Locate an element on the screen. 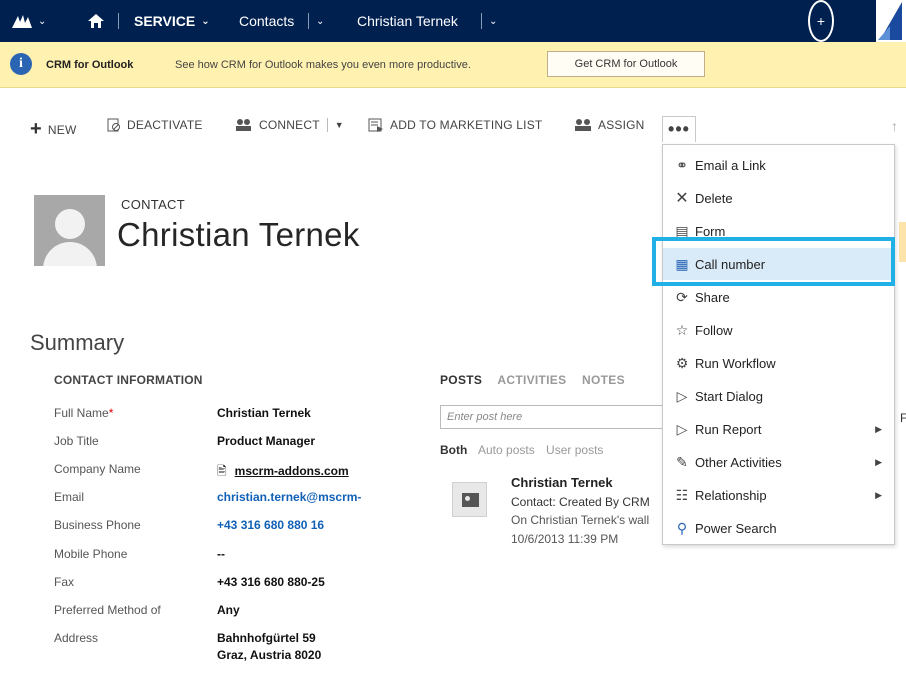 The image size is (906, 687). field-label-business-phone: Business Phone is located at coordinates (97, 525).